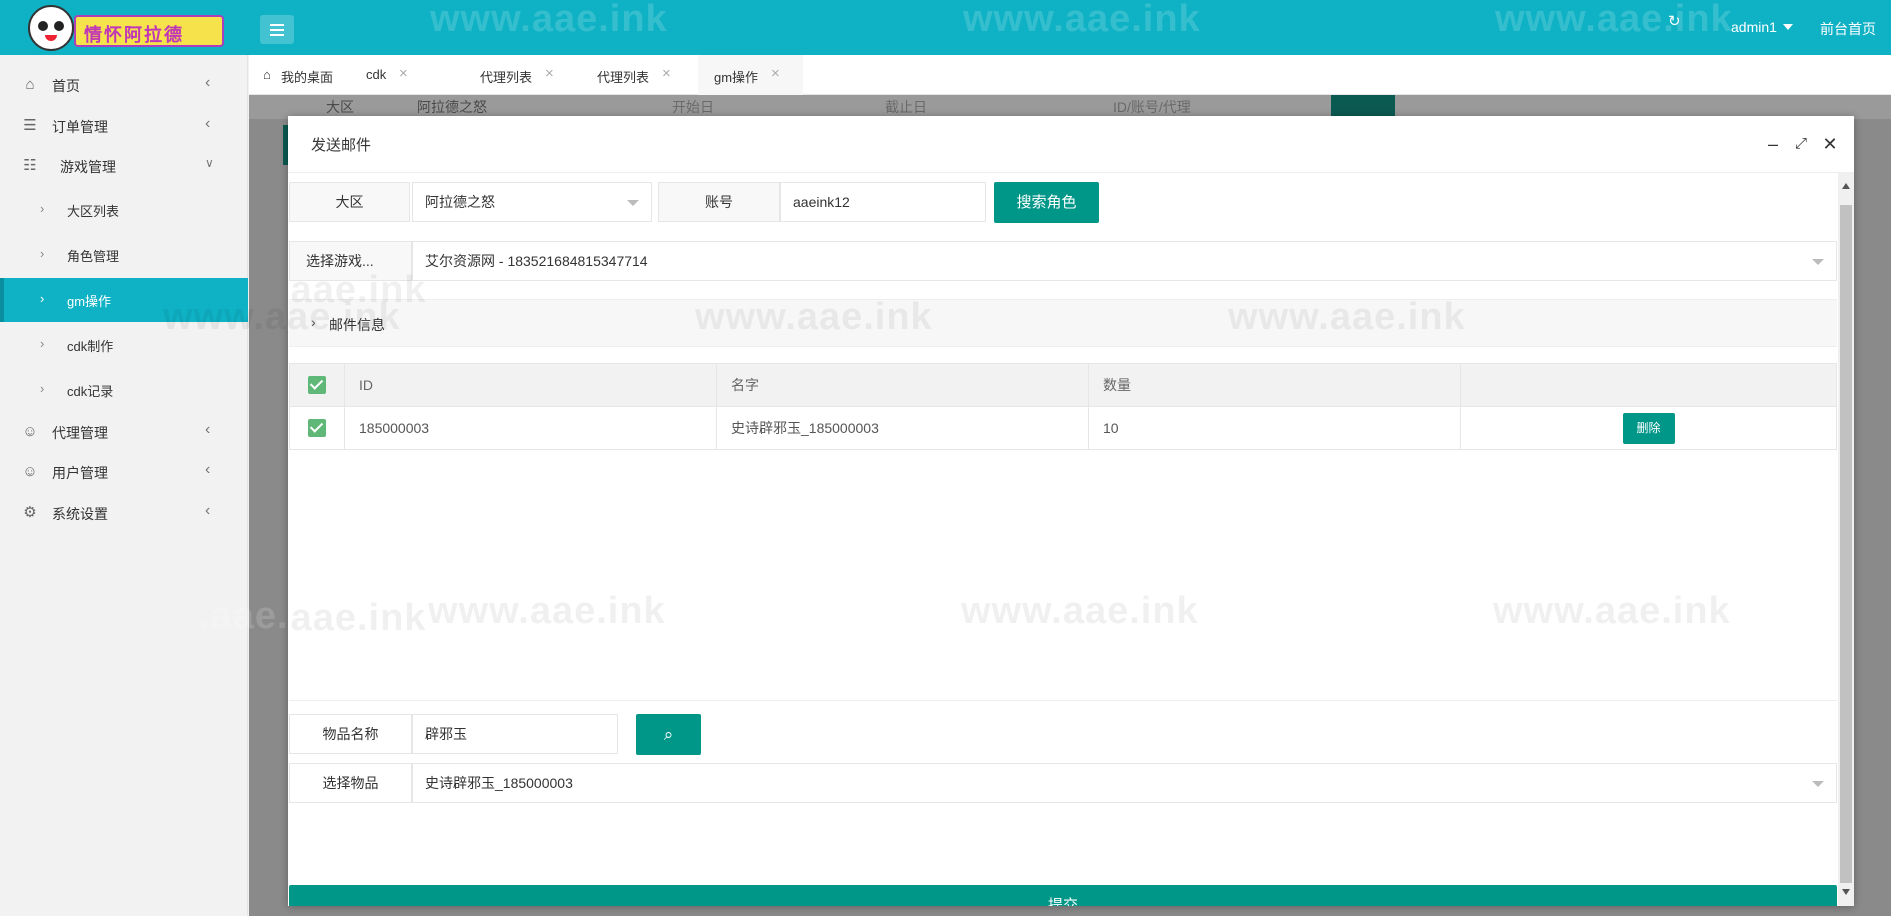 This screenshot has width=1891, height=916. Describe the element at coordinates (1063, 700) in the screenshot. I see `divider` at that location.